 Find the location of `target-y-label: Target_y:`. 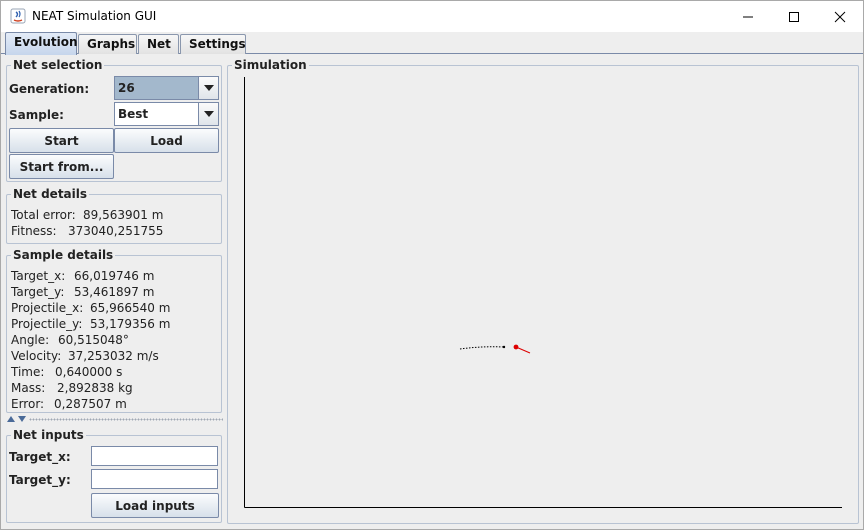

target-y-label: Target_y: is located at coordinates (38, 292).